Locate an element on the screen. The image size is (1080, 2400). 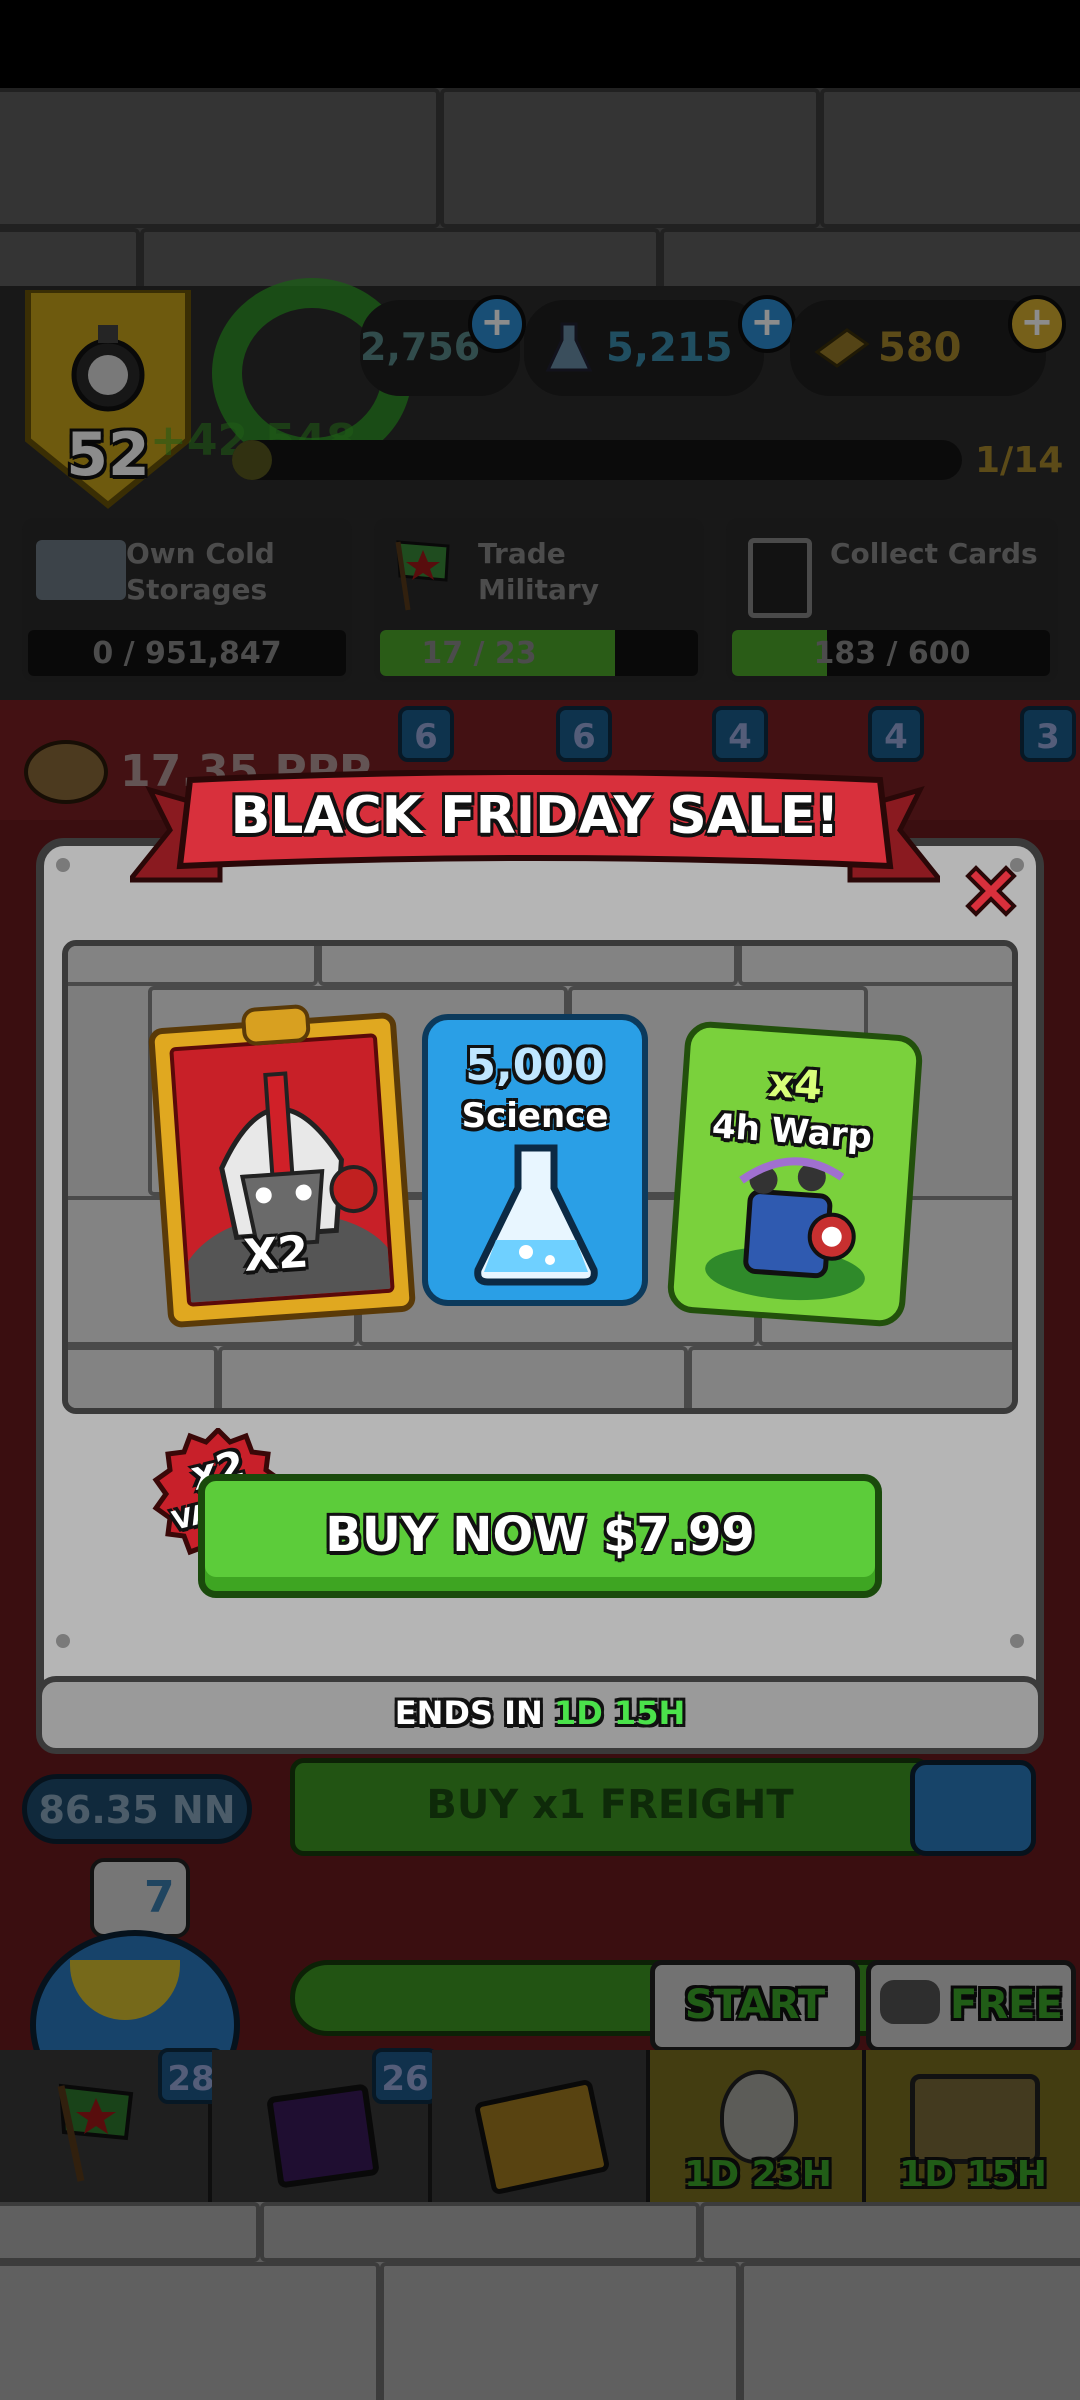
status-bar is located at coordinates (540, 44).